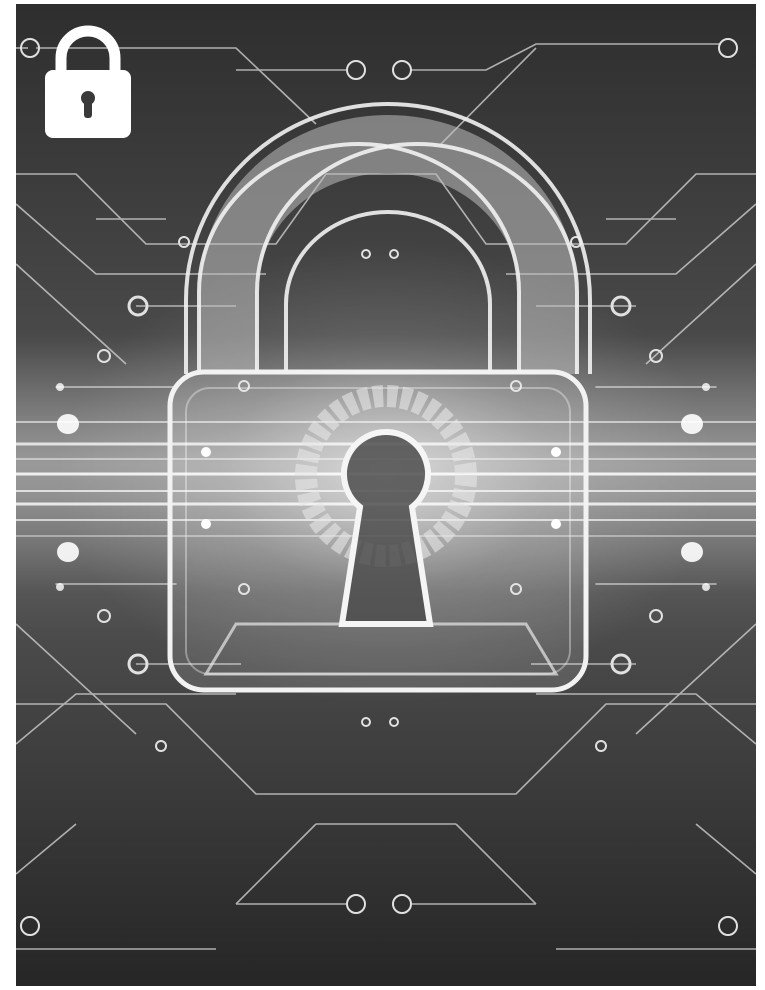 The image size is (765, 990). I want to click on padlock-icon, so click(88, 81).